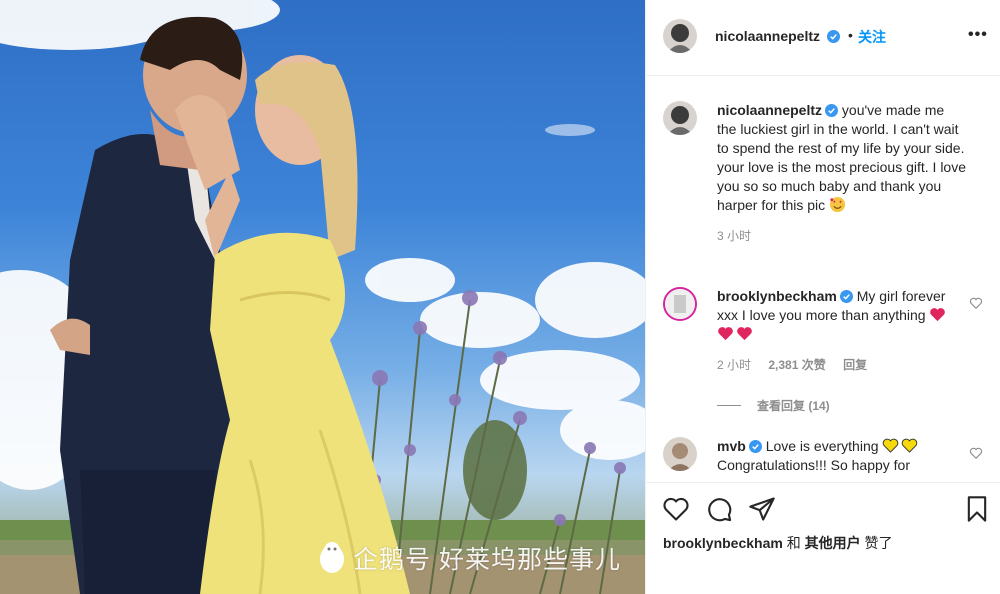  What do you see at coordinates (842, 236) in the screenshot?
I see `caption-meta: 3 小时` at bounding box center [842, 236].